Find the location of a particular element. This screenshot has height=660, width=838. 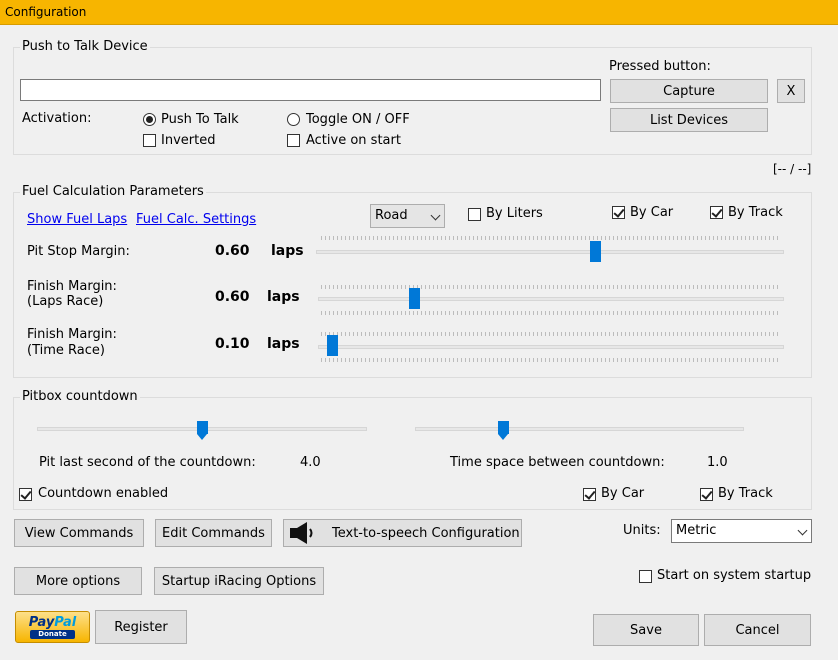

track-type-dropdown: Road is located at coordinates (407, 216).